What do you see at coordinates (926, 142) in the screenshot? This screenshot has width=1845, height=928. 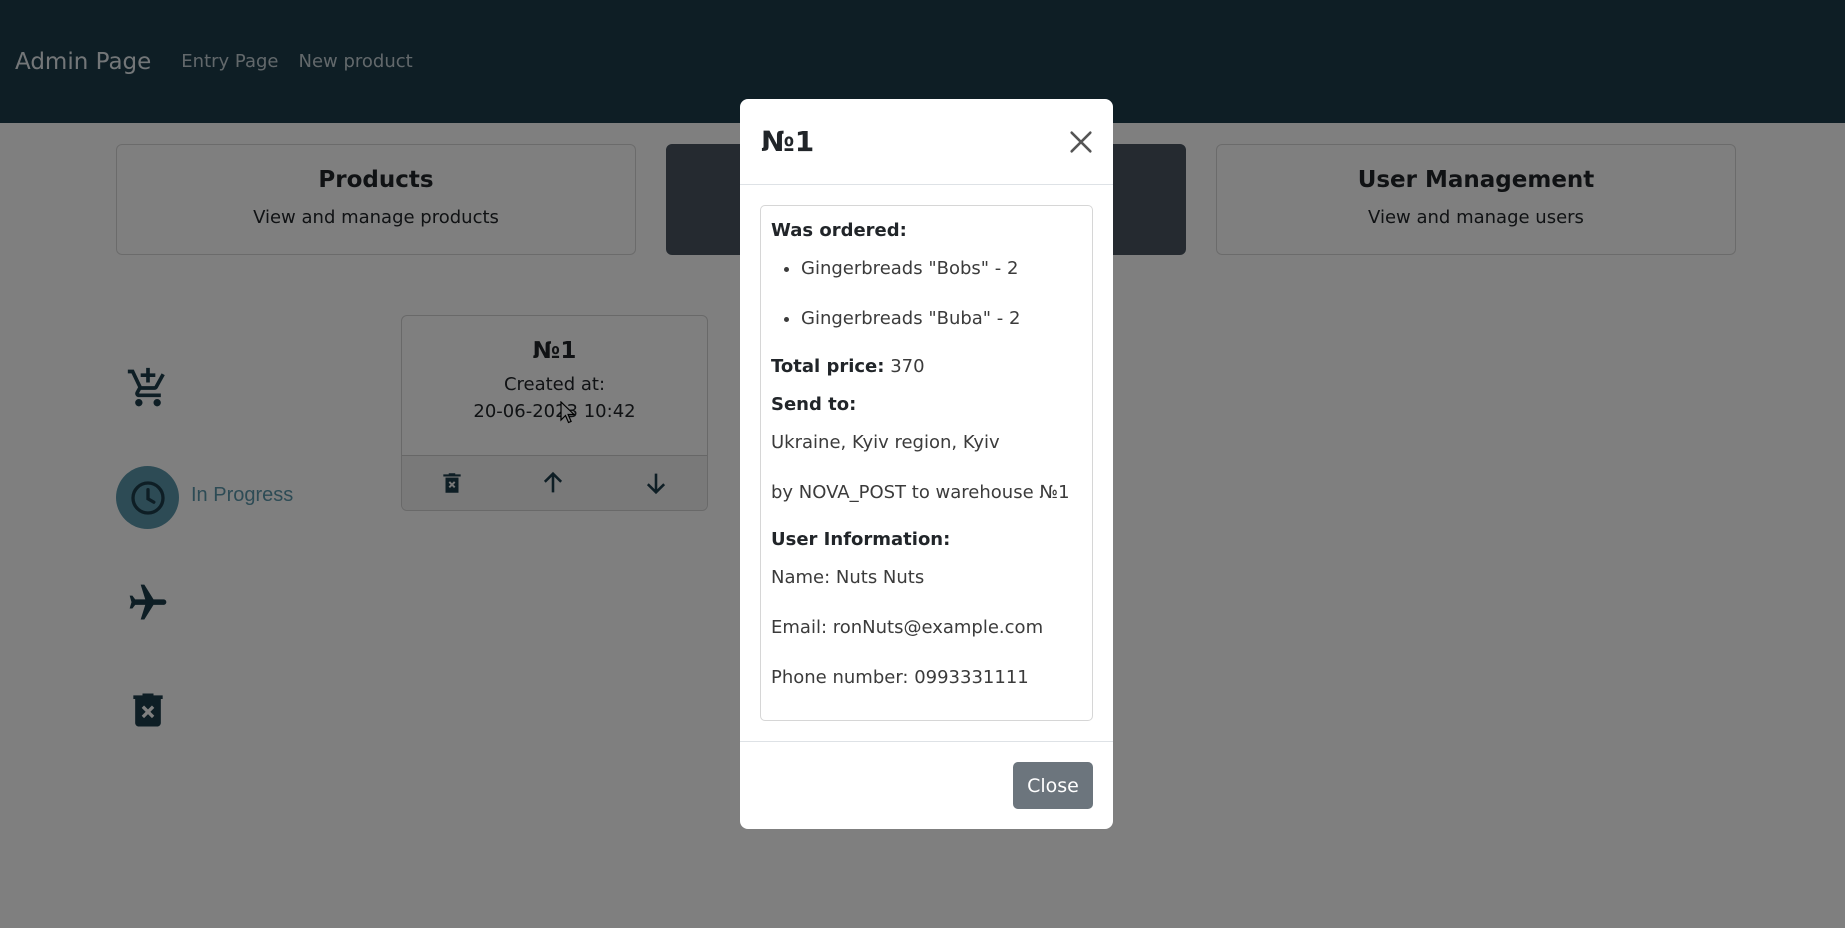 I see `modal-header: №1` at bounding box center [926, 142].